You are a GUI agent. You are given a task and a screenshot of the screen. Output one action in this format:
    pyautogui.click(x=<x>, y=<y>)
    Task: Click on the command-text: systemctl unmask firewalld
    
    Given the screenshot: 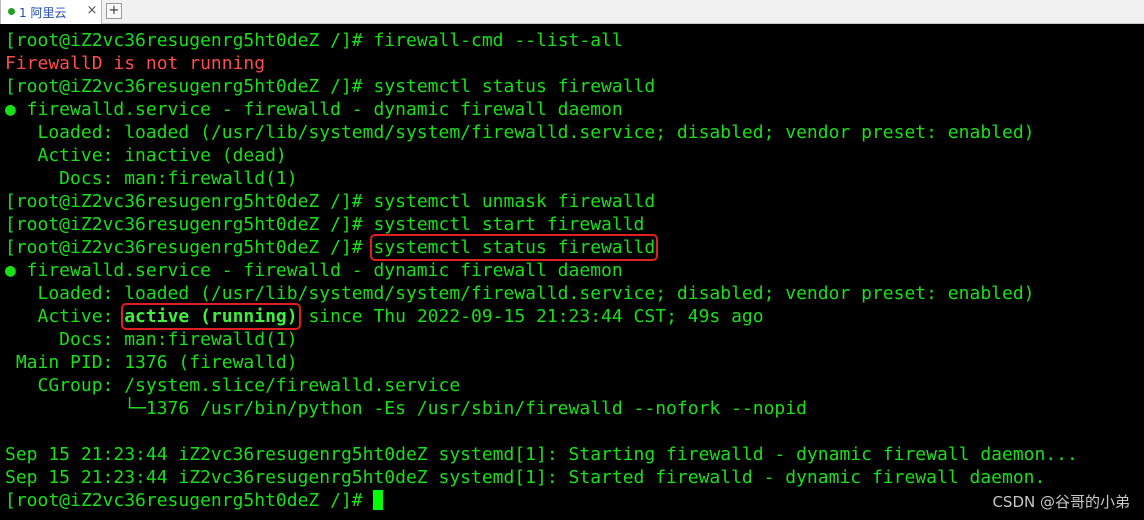 What is the action you would take?
    pyautogui.click(x=514, y=201)
    